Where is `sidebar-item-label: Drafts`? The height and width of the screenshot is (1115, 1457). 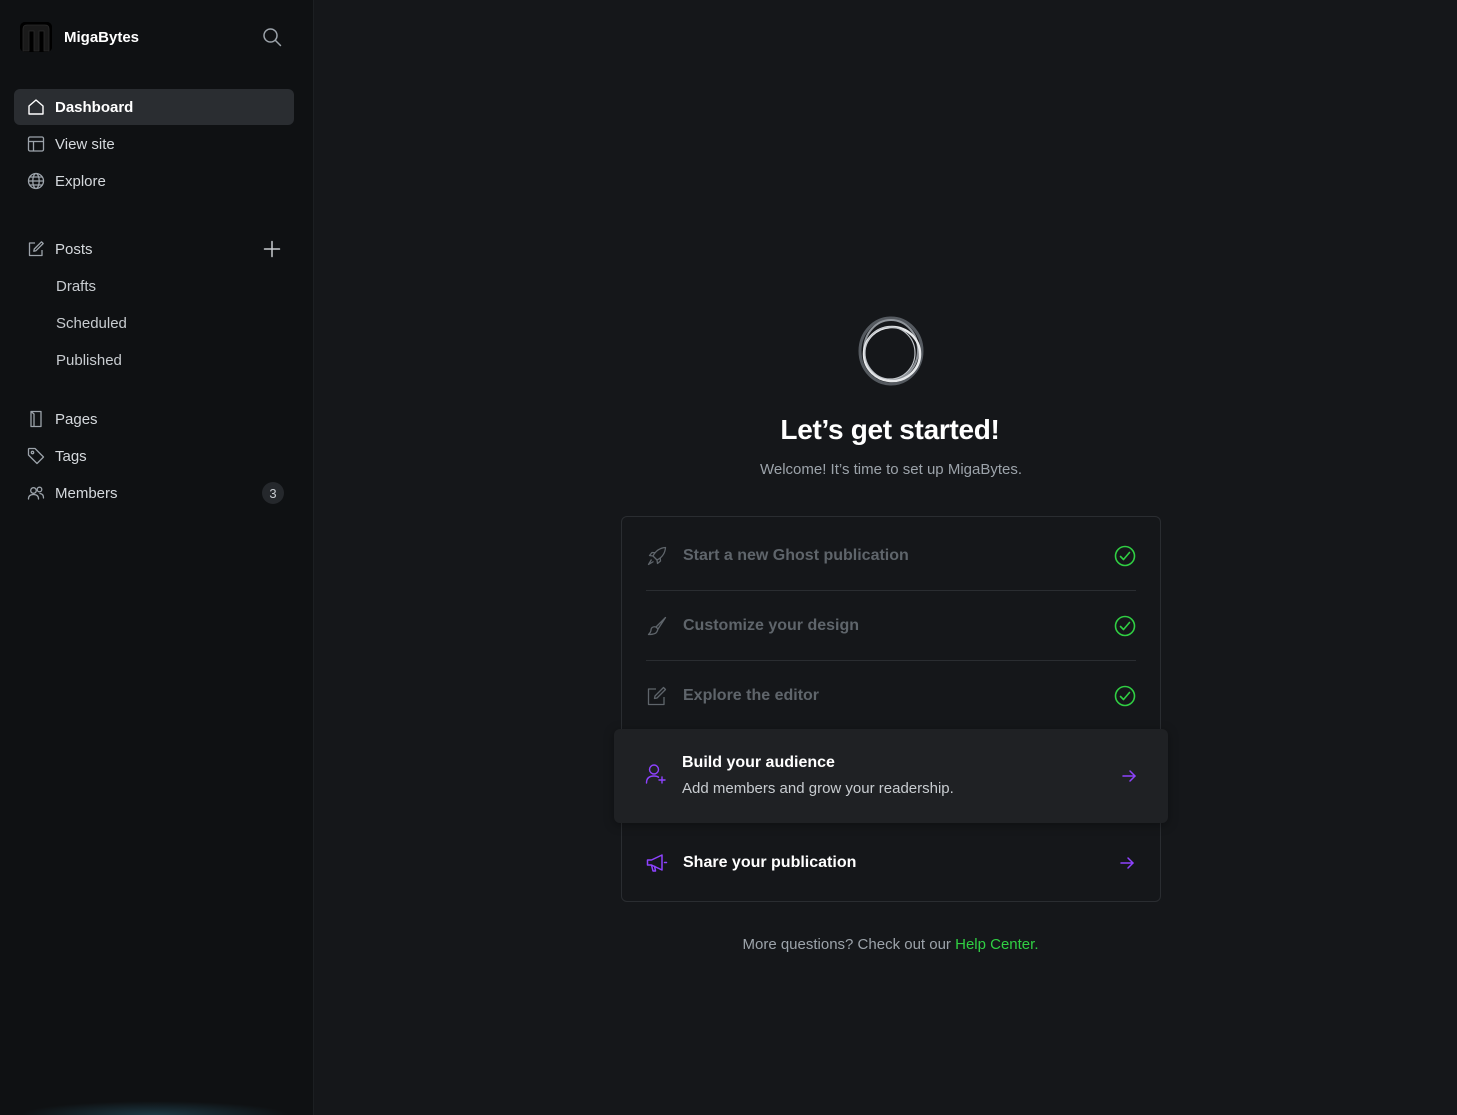
sidebar-item-label: Drafts is located at coordinates (76, 286).